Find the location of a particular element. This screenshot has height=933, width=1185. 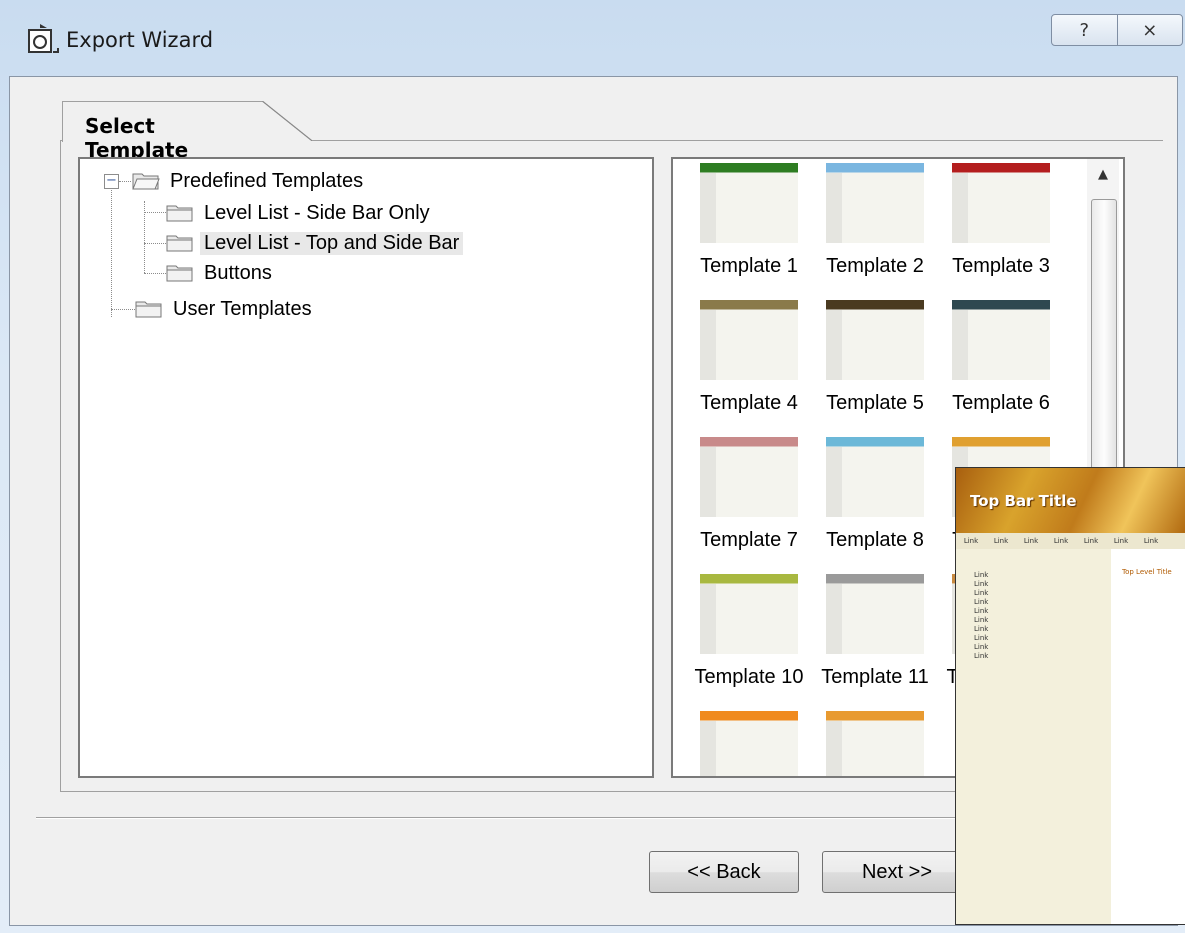

tab-edge is located at coordinates (287, 121).